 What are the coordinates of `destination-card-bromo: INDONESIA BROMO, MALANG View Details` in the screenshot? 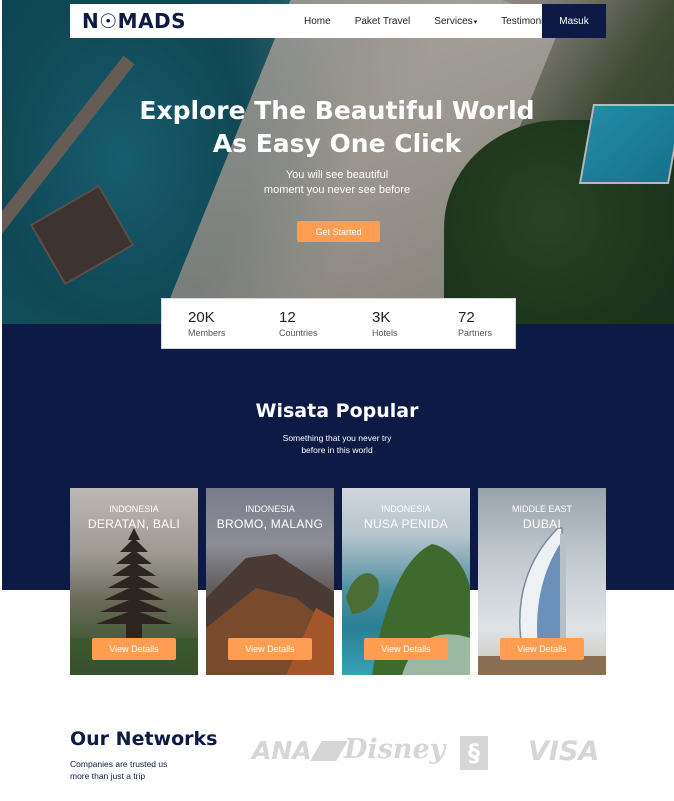 It's located at (270, 581).